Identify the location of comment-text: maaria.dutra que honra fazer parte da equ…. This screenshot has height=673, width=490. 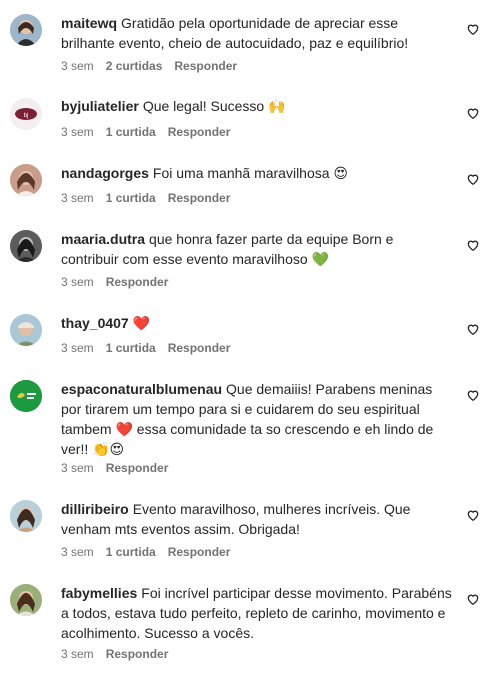
(257, 249).